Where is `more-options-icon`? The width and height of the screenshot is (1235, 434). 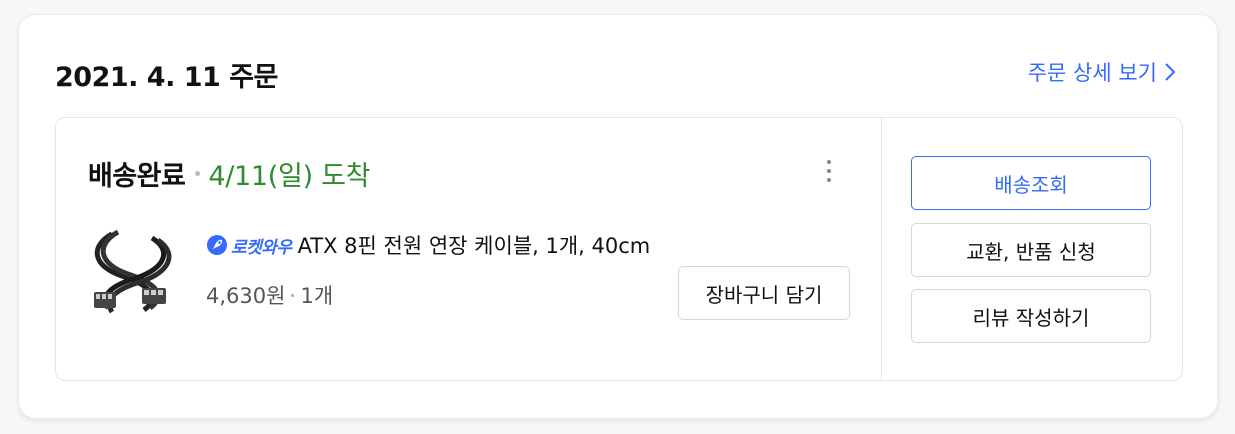 more-options-icon is located at coordinates (829, 174).